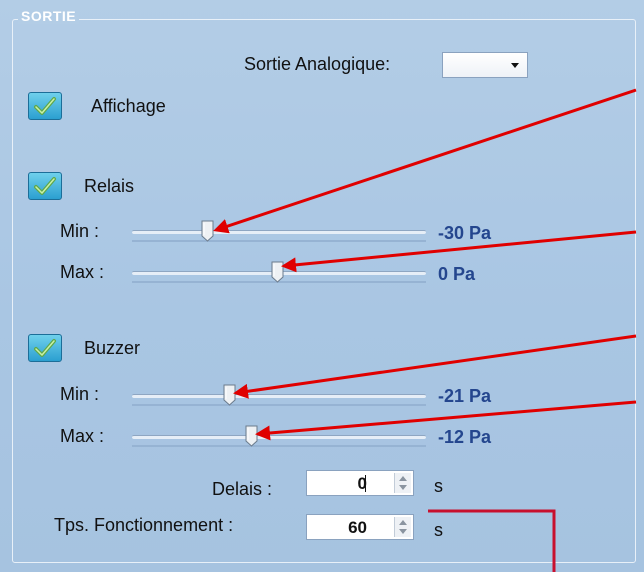  Describe the element at coordinates (465, 233) in the screenshot. I see `relais-min-value: -30 Pa` at that location.